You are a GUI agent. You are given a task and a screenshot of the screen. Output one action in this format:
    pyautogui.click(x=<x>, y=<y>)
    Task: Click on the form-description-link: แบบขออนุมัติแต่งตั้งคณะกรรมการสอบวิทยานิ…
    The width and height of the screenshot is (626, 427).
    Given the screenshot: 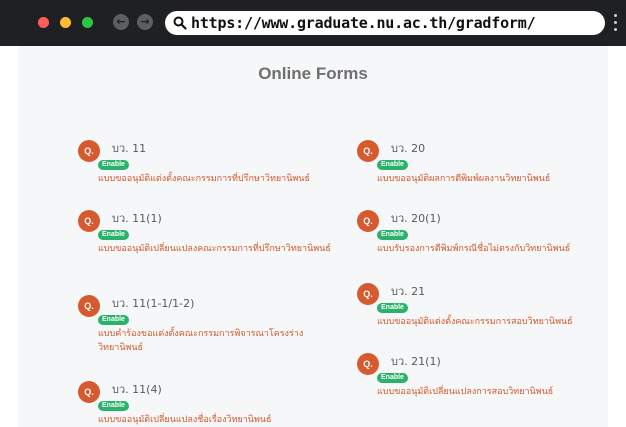 What is the action you would take?
    pyautogui.click(x=497, y=322)
    